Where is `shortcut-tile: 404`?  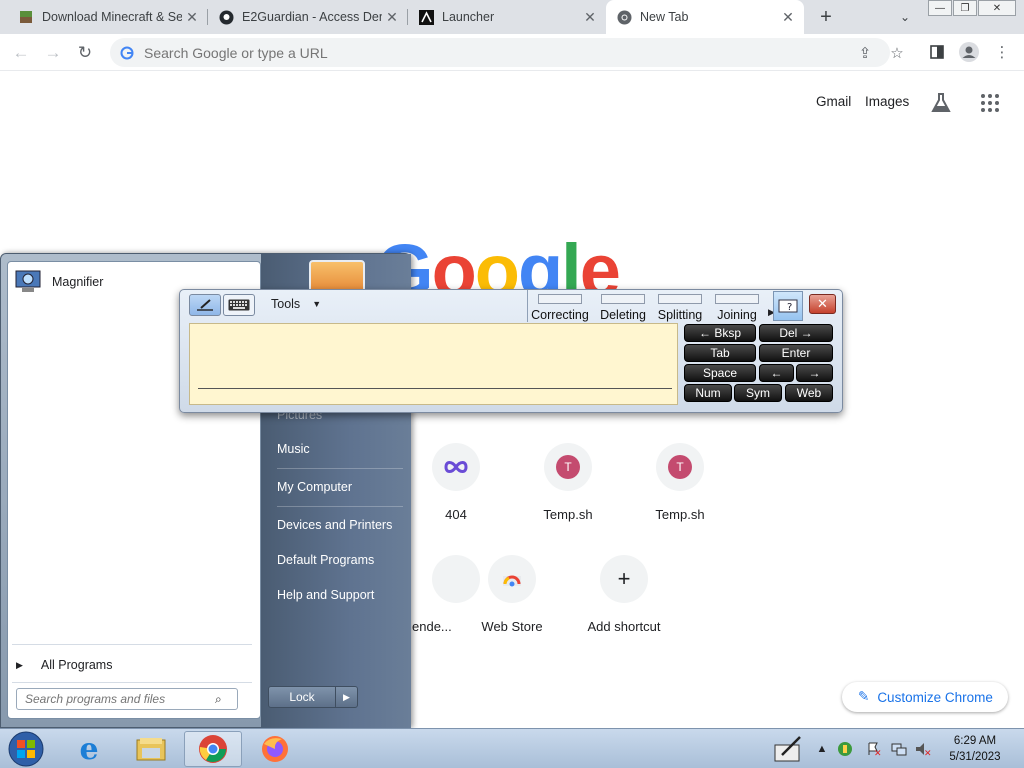 shortcut-tile: 404 is located at coordinates (456, 482).